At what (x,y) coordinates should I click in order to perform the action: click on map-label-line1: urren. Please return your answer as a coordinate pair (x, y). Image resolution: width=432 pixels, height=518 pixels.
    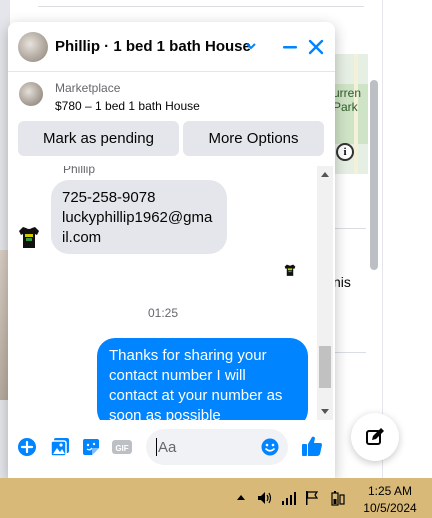
    Looking at the image, I should click on (347, 93).